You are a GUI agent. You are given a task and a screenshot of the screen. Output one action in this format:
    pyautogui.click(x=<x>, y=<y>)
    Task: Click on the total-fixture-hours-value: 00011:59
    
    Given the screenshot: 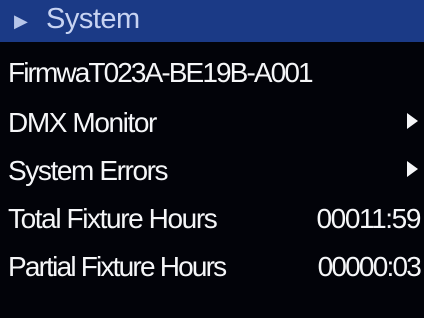 What is the action you would take?
    pyautogui.click(x=368, y=218)
    